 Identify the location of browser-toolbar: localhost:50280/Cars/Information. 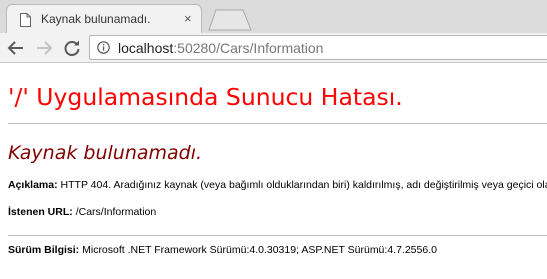
(273, 48).